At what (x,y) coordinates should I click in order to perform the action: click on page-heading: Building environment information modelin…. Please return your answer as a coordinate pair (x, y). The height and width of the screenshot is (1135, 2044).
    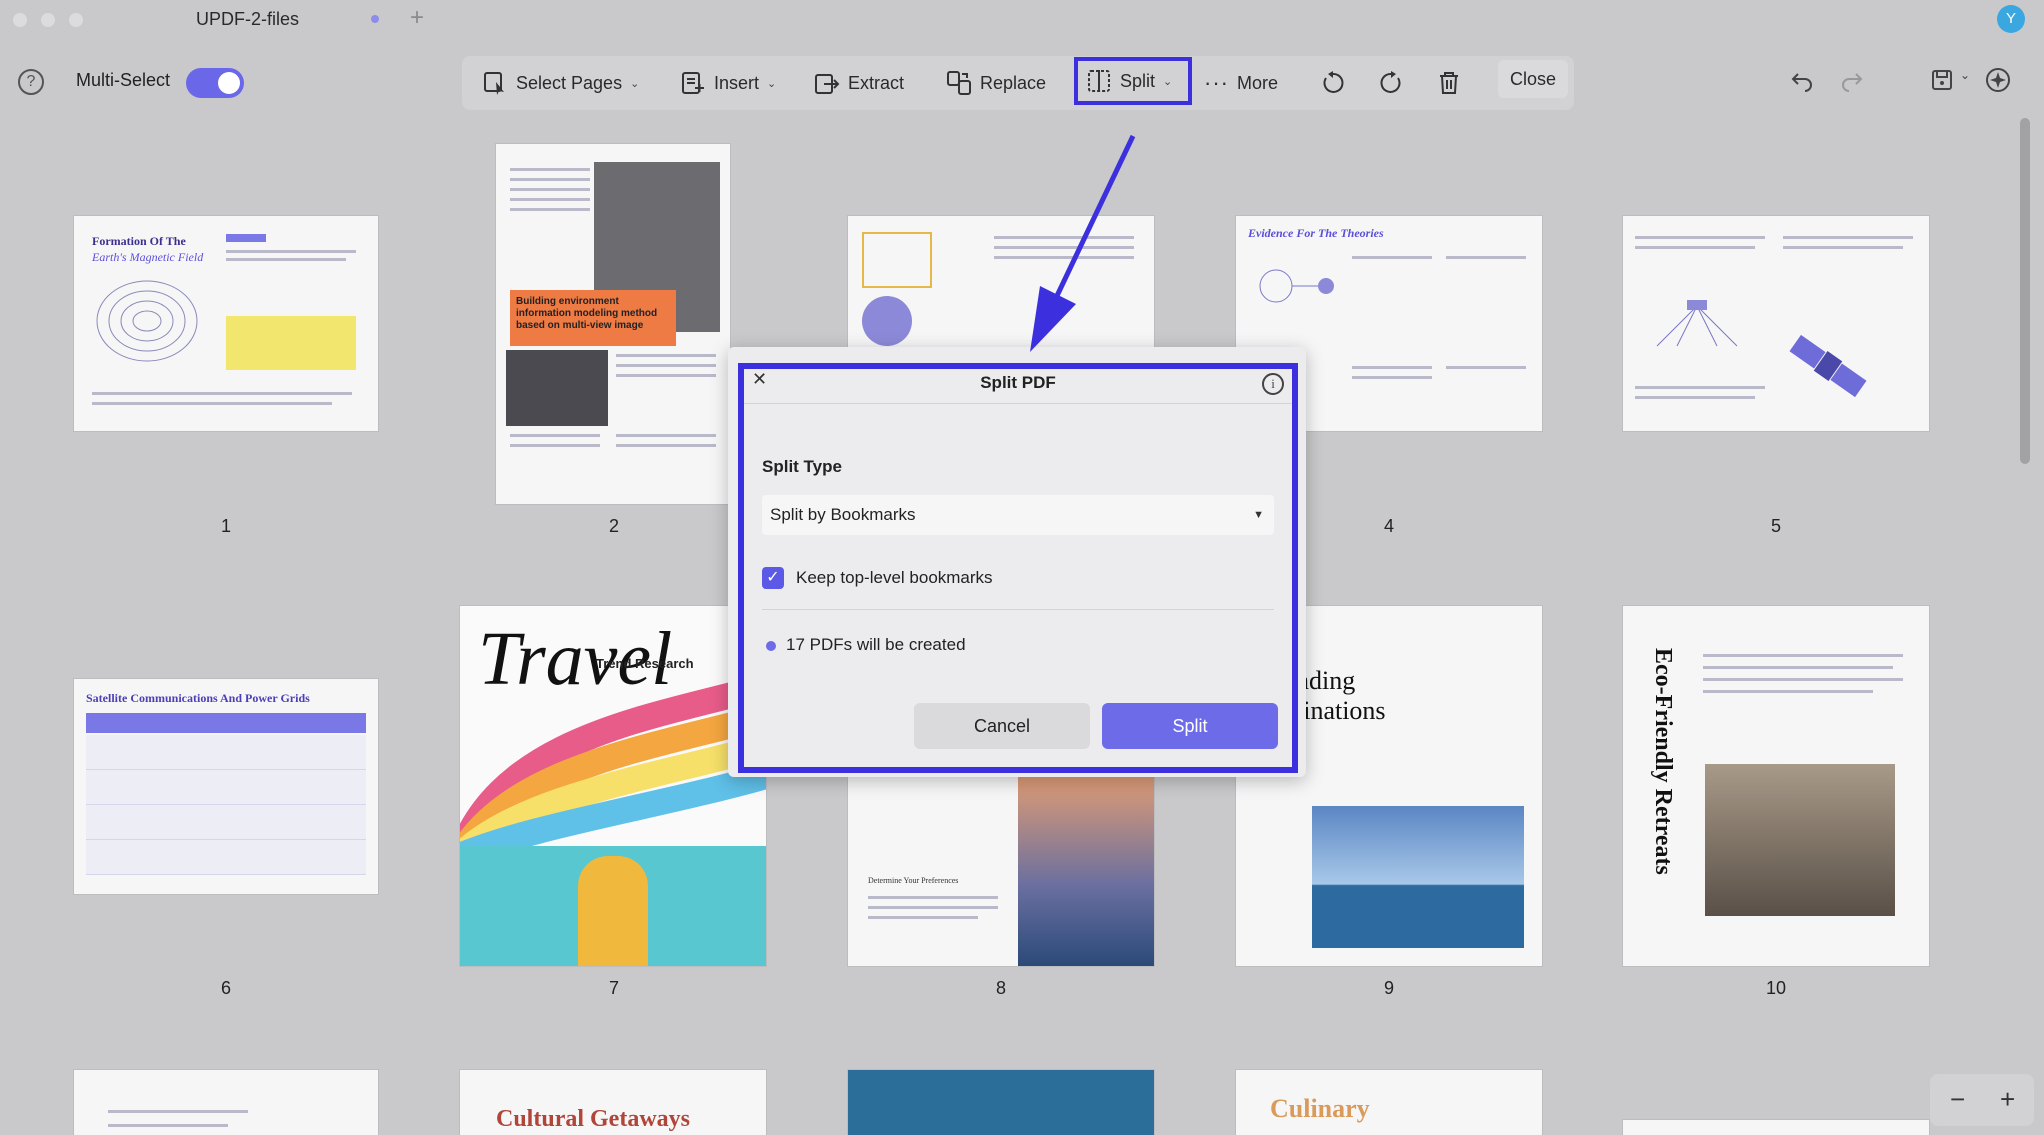
    Looking at the image, I should click on (593, 318).